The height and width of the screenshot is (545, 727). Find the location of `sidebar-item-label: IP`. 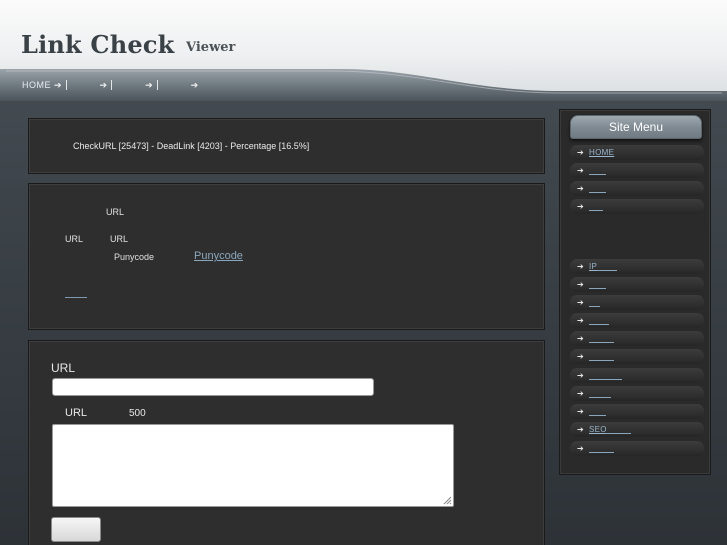

sidebar-item-label: IP is located at coordinates (593, 266).